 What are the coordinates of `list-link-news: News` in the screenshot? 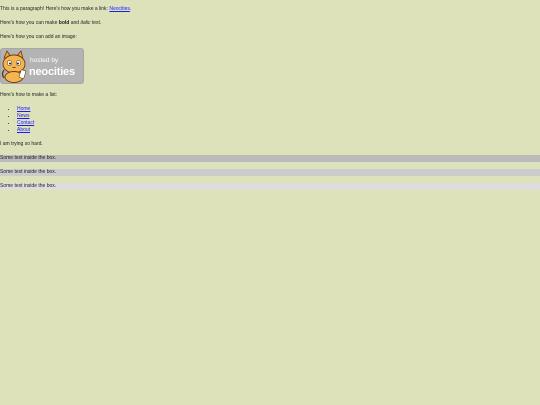 It's located at (23, 116).